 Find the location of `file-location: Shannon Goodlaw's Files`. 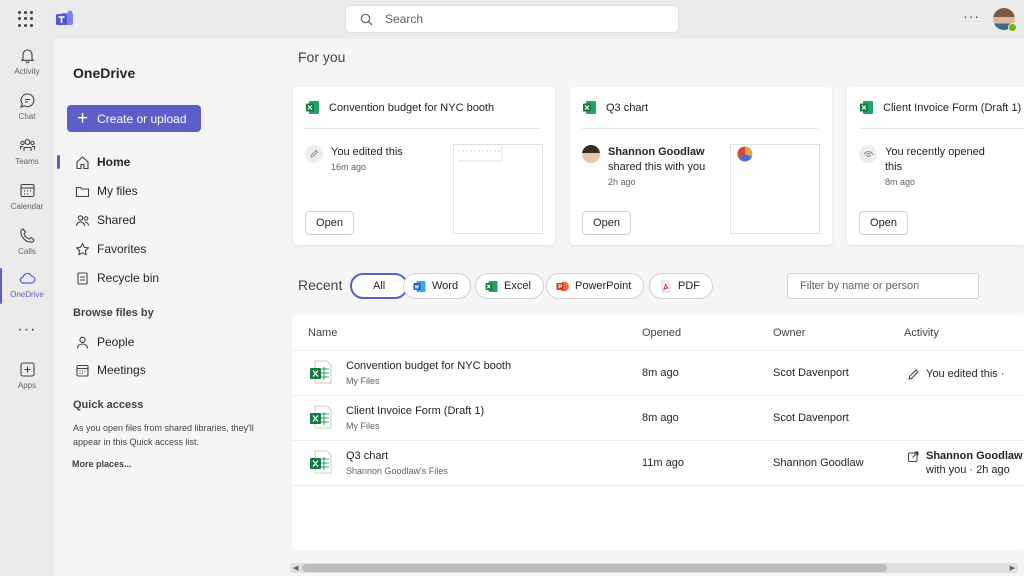

file-location: Shannon Goodlaw's Files is located at coordinates (397, 471).